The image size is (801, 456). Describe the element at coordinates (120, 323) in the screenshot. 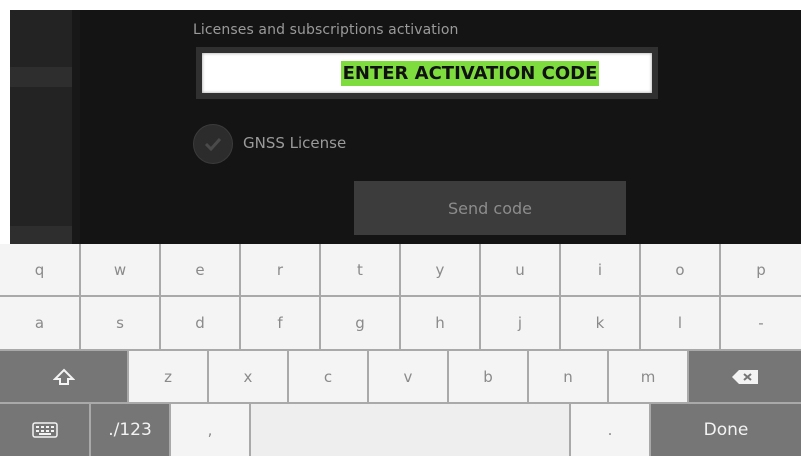

I see `key-s: s` at that location.